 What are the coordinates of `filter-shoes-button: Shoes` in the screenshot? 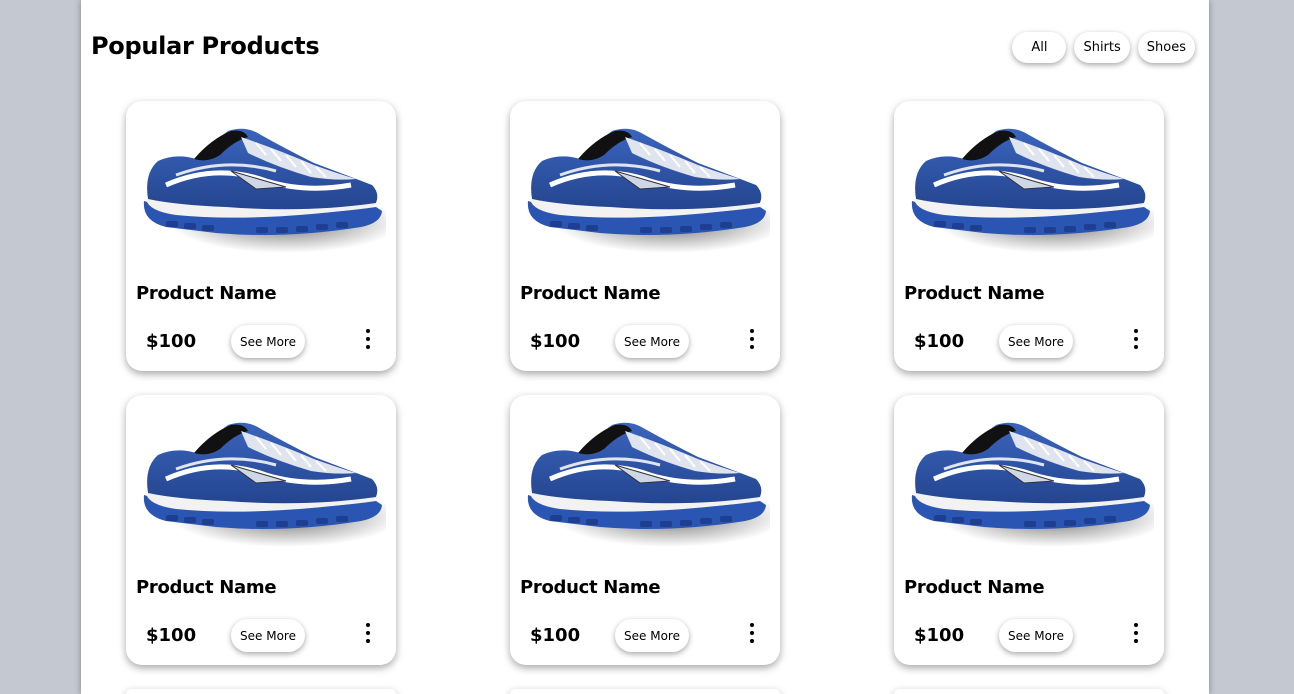 It's located at (1166, 47).